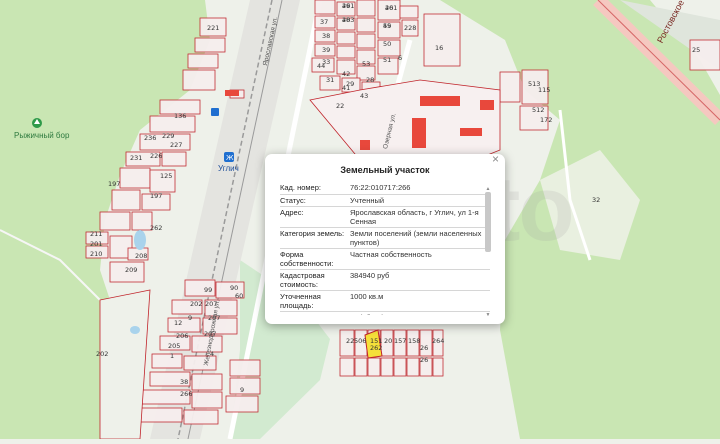 The image size is (720, 444). I want to click on station-label: Углич, so click(228, 168).